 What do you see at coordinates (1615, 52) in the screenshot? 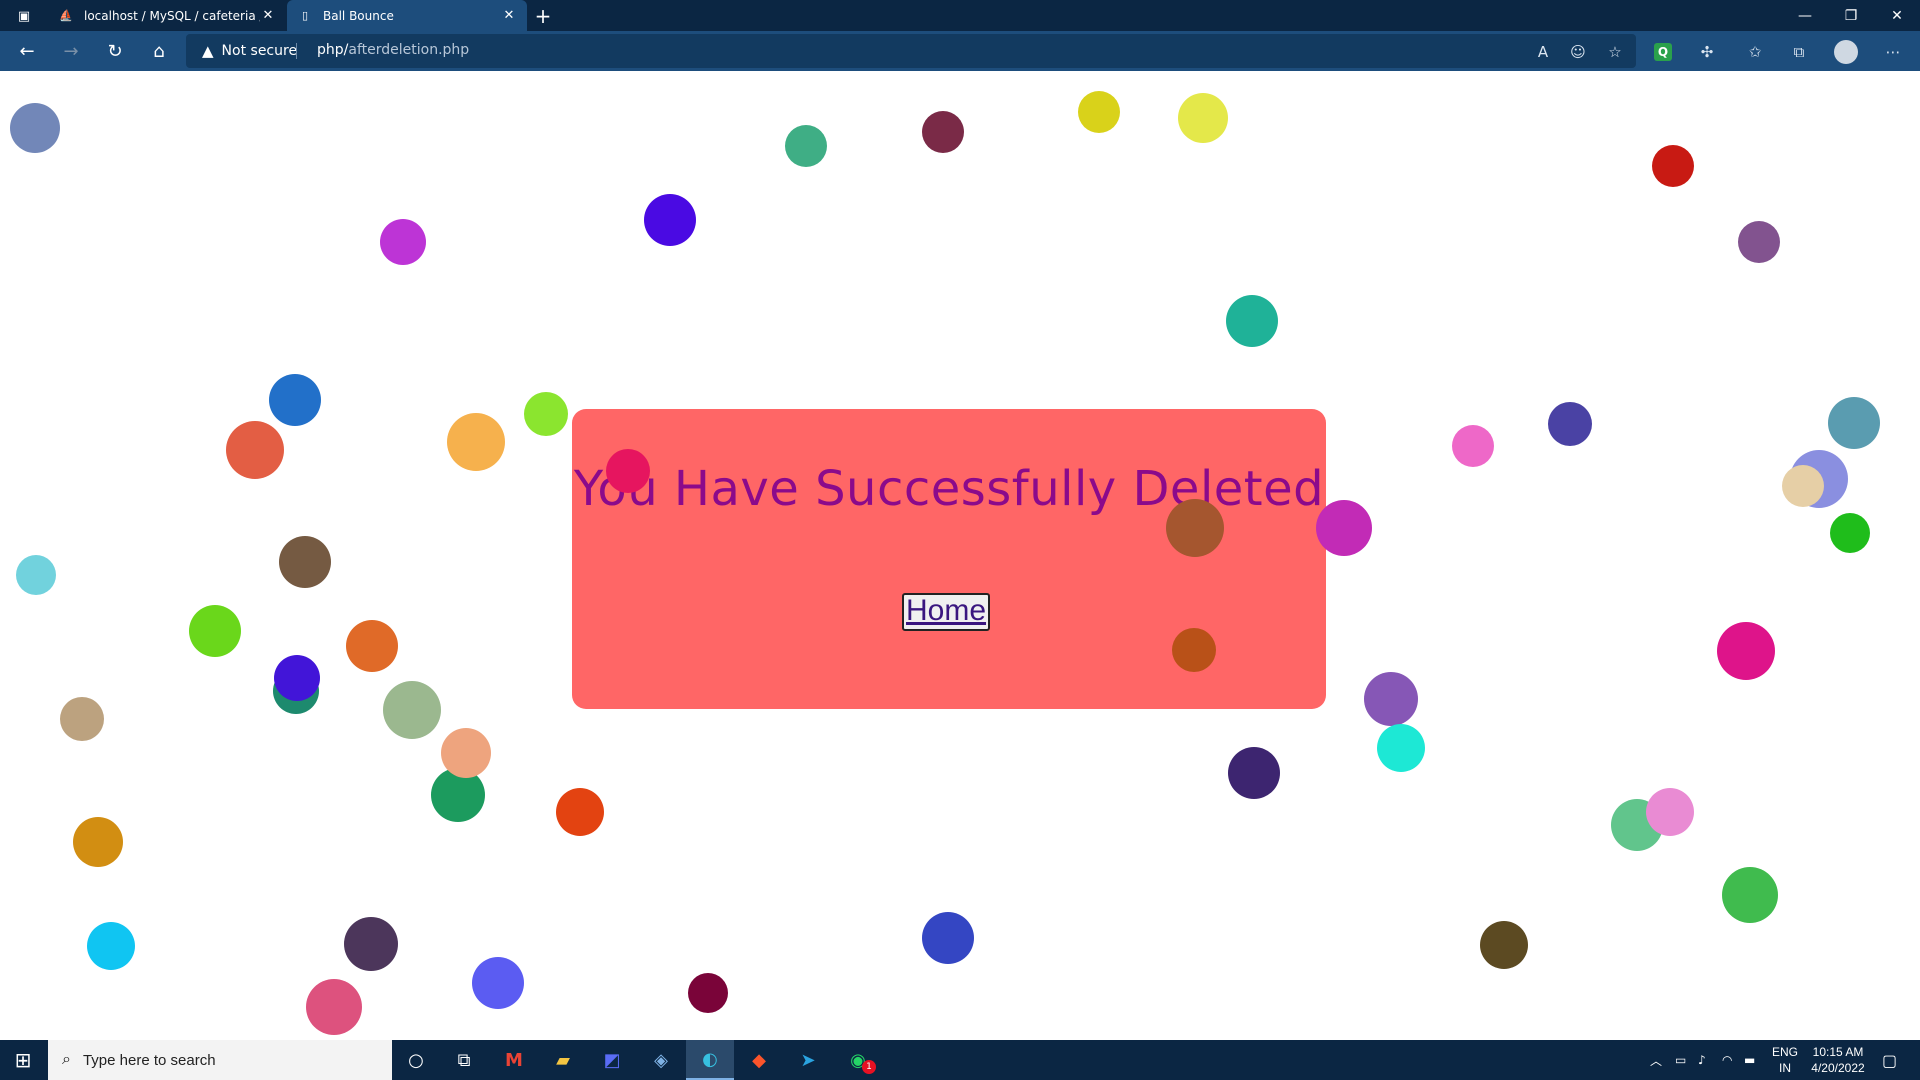
I see `add-favorite-icon: ☆` at bounding box center [1615, 52].